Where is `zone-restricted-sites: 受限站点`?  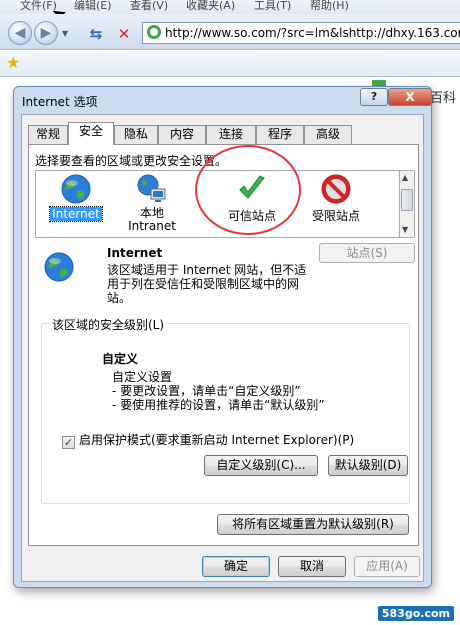
zone-restricted-sites: 受限站点 is located at coordinates (336, 204).